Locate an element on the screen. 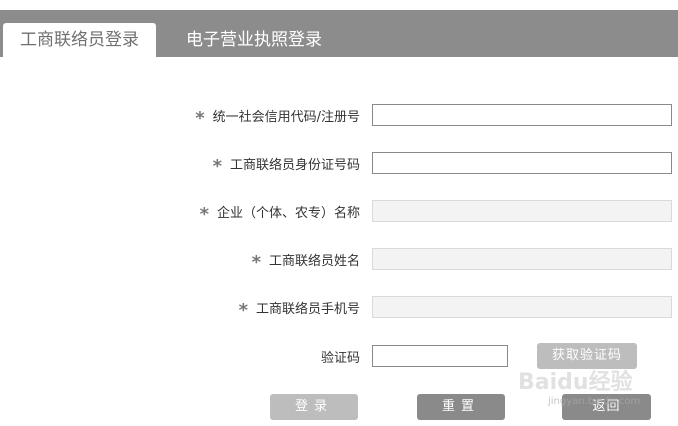 The height and width of the screenshot is (426, 678). id-number-label-row: * 工商联络员身份证号码 is located at coordinates (286, 165).